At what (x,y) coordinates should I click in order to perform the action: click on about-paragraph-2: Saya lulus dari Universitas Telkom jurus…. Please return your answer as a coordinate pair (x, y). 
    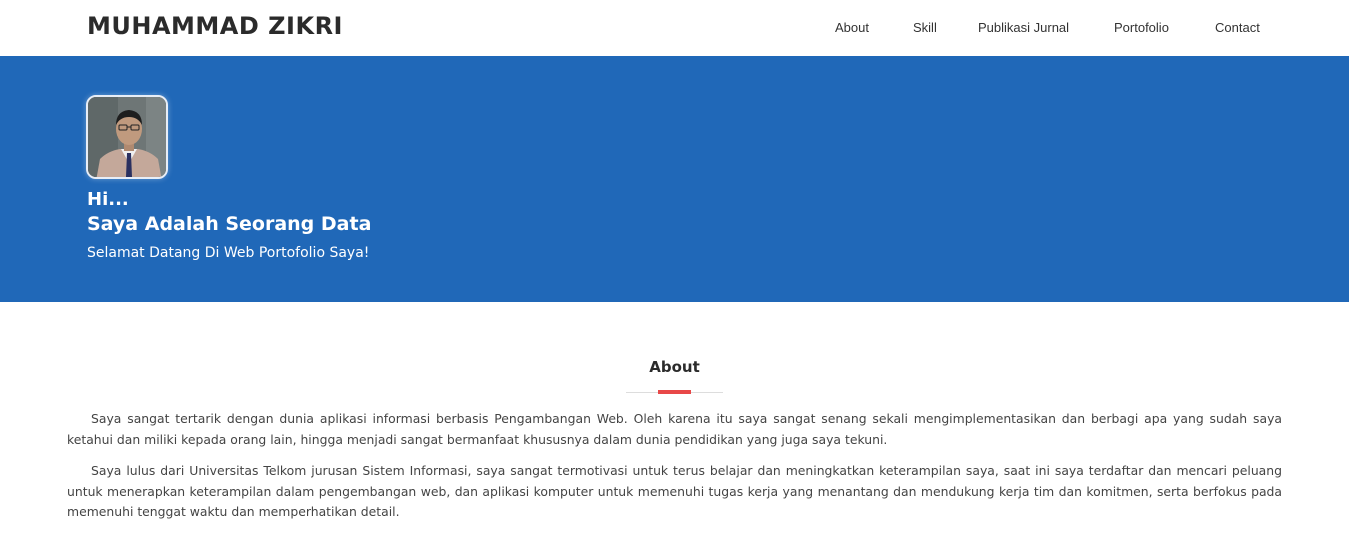
    Looking at the image, I should click on (674, 491).